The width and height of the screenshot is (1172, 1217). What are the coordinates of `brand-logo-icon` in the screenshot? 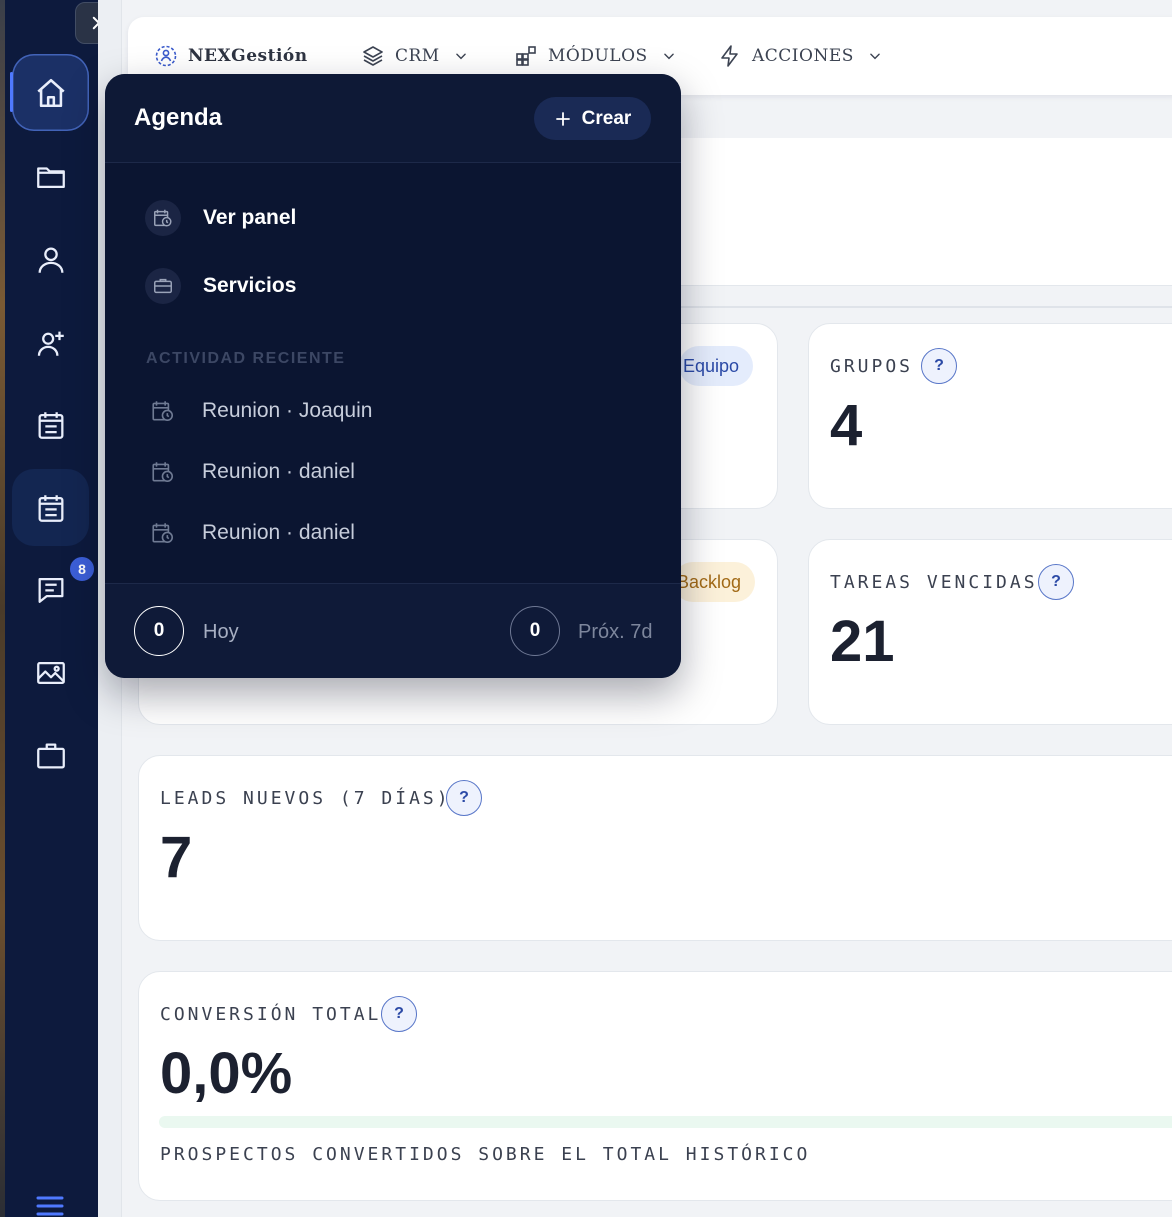 It's located at (166, 56).